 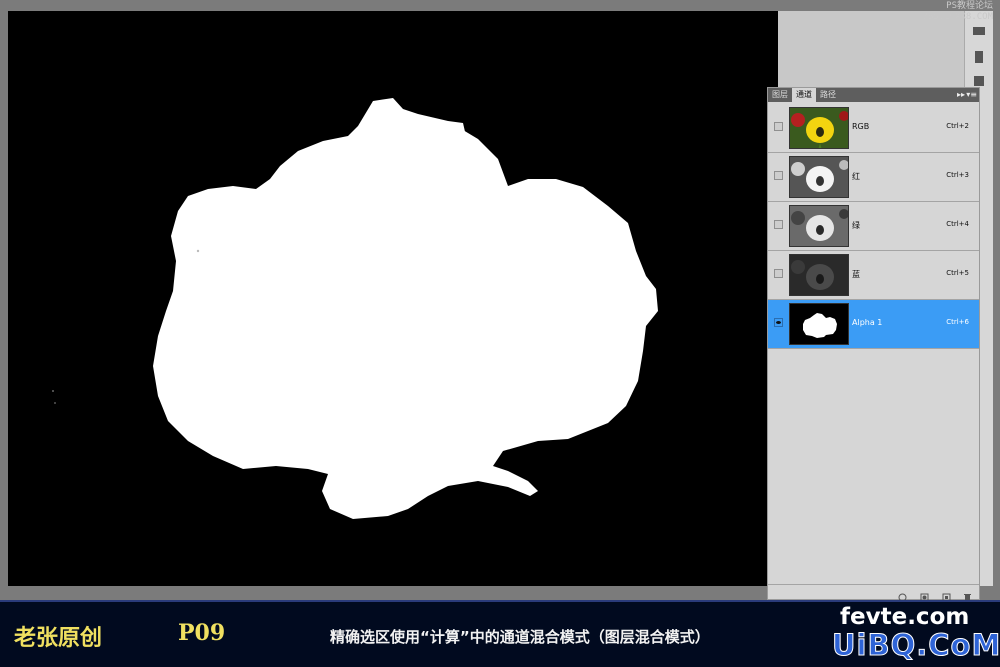 I want to click on channel-row-green: 绿 Ctrl+4, so click(x=873, y=226).